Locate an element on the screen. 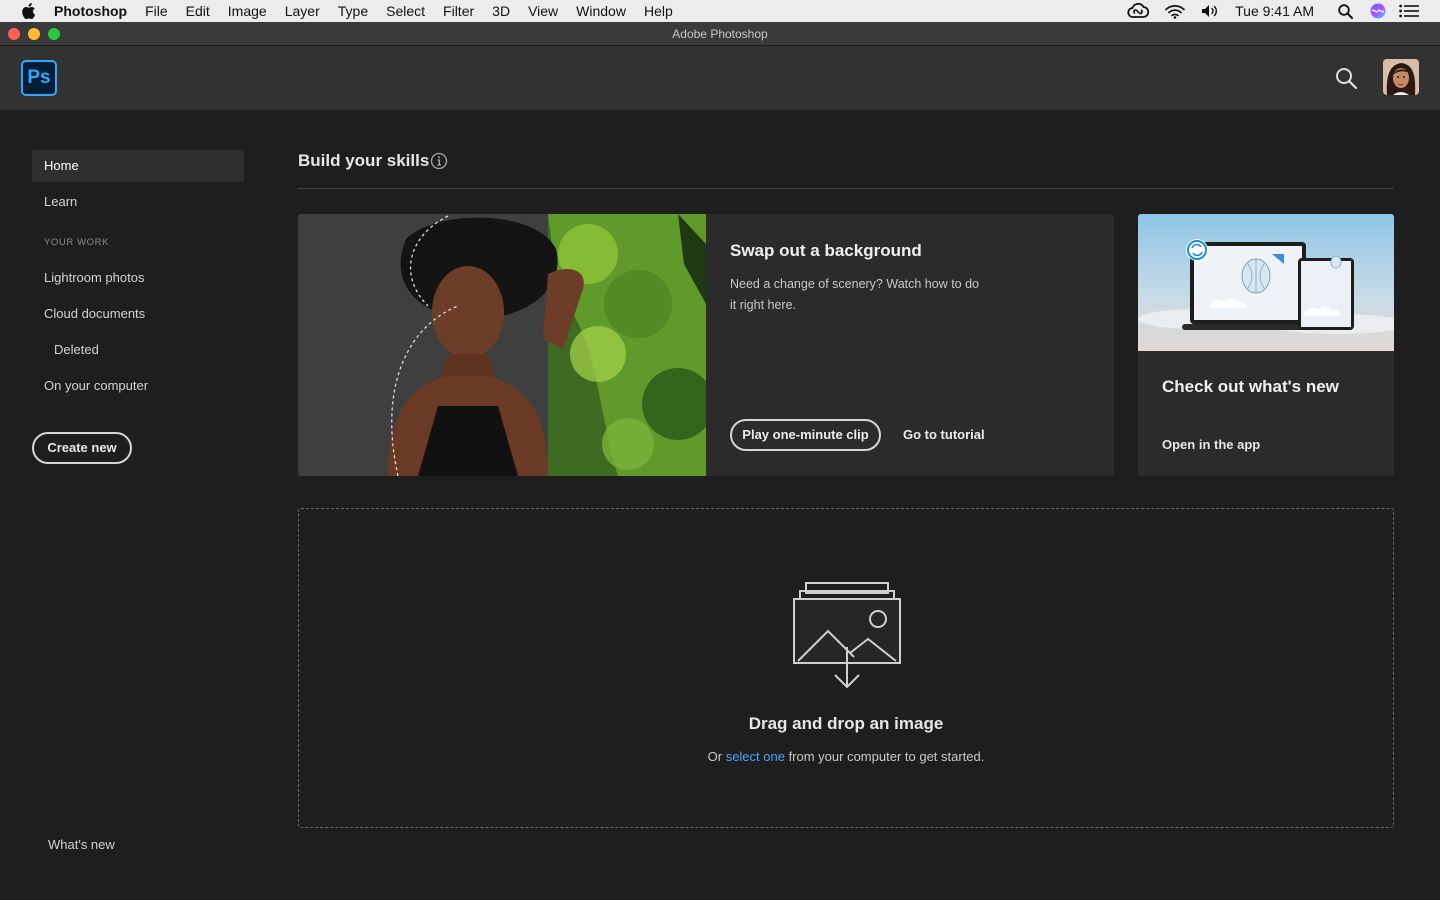 This screenshot has width=1440, height=900. go-to-tutorial-link: Go to tutorial is located at coordinates (944, 435).